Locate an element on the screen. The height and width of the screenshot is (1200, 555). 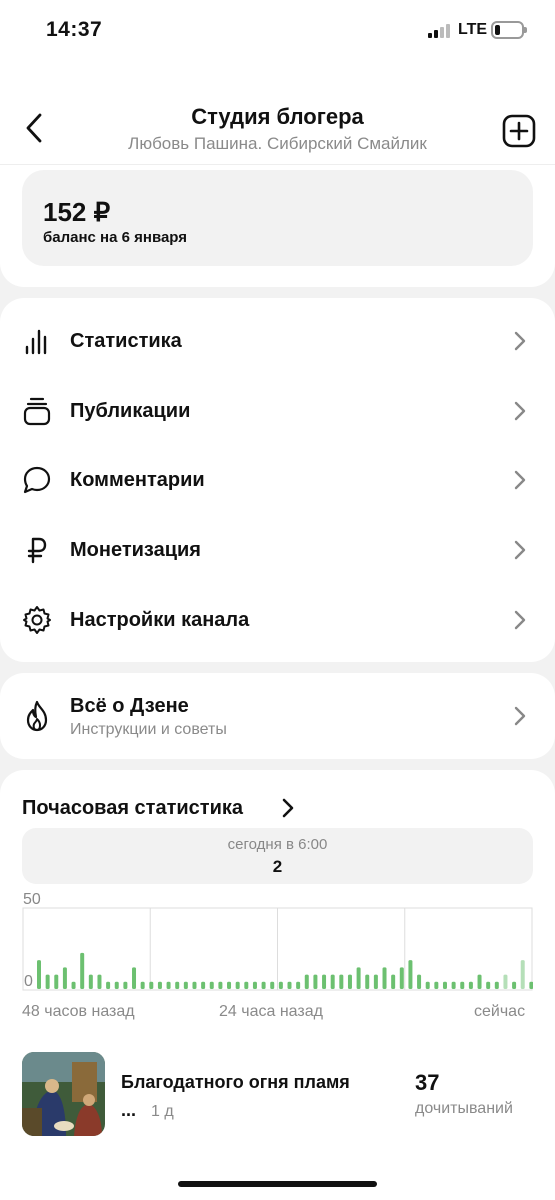
menu-item-label: Монетизация is located at coordinates (135, 549).